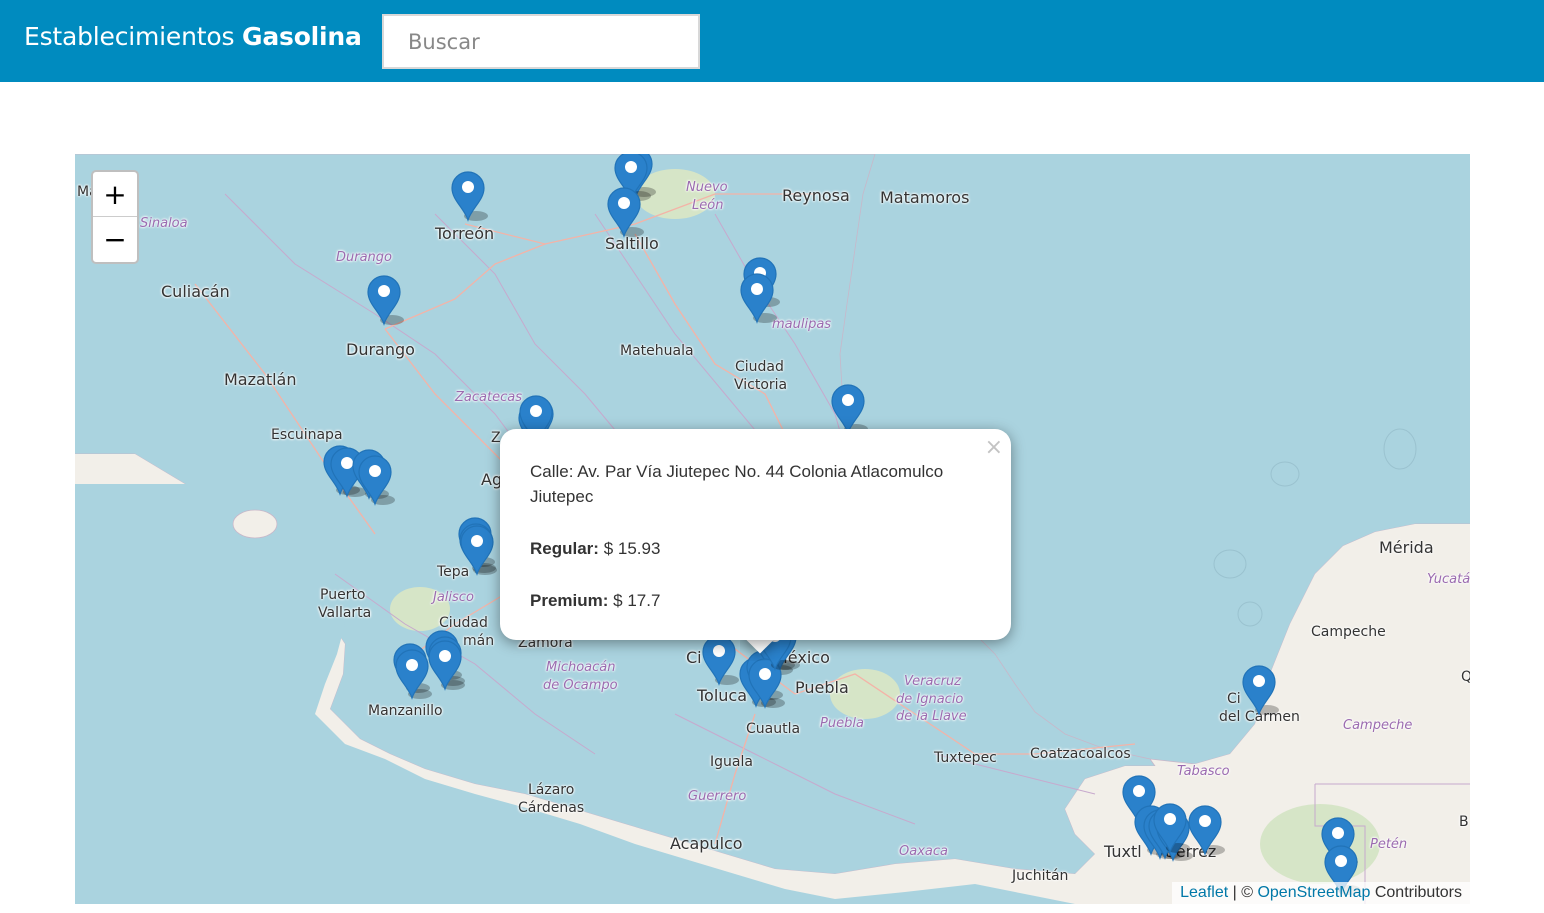 The image size is (1544, 913). What do you see at coordinates (755, 548) in the screenshot?
I see `popup-regular: Regular: $ 15.93` at bounding box center [755, 548].